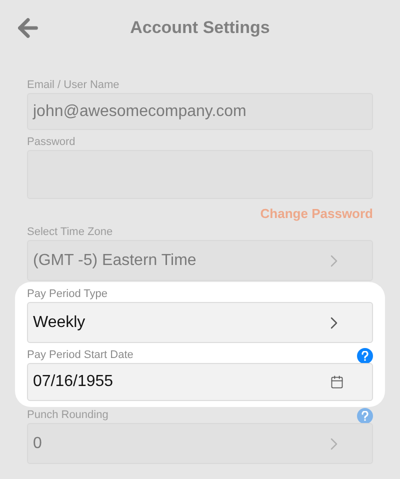 Image resolution: width=400 pixels, height=479 pixels. Describe the element at coordinates (51, 142) in the screenshot. I see `field-label: Password` at that location.